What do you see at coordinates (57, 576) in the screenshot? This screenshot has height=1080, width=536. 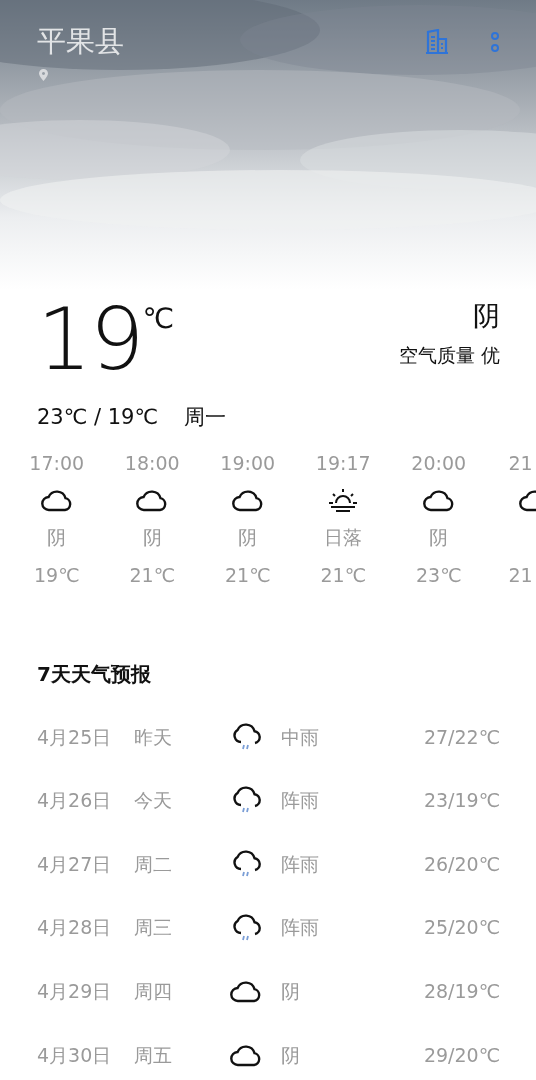 I see `hour-temperature: 19℃` at bounding box center [57, 576].